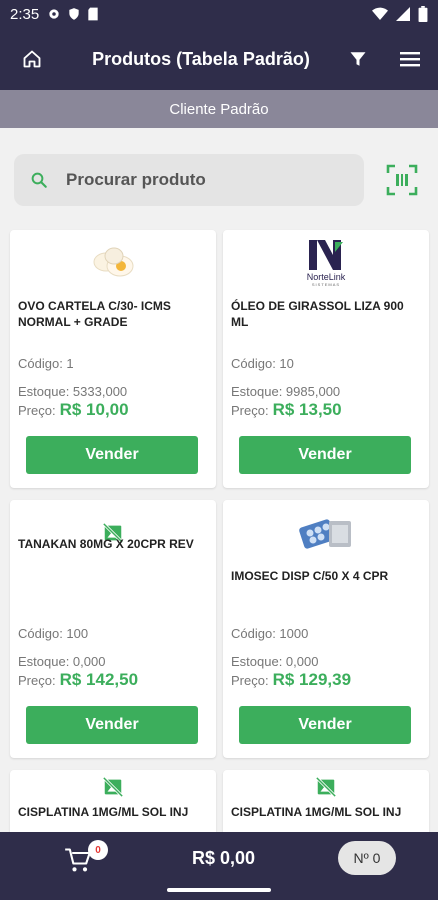  What do you see at coordinates (74, 14) in the screenshot?
I see `shield-icon` at bounding box center [74, 14].